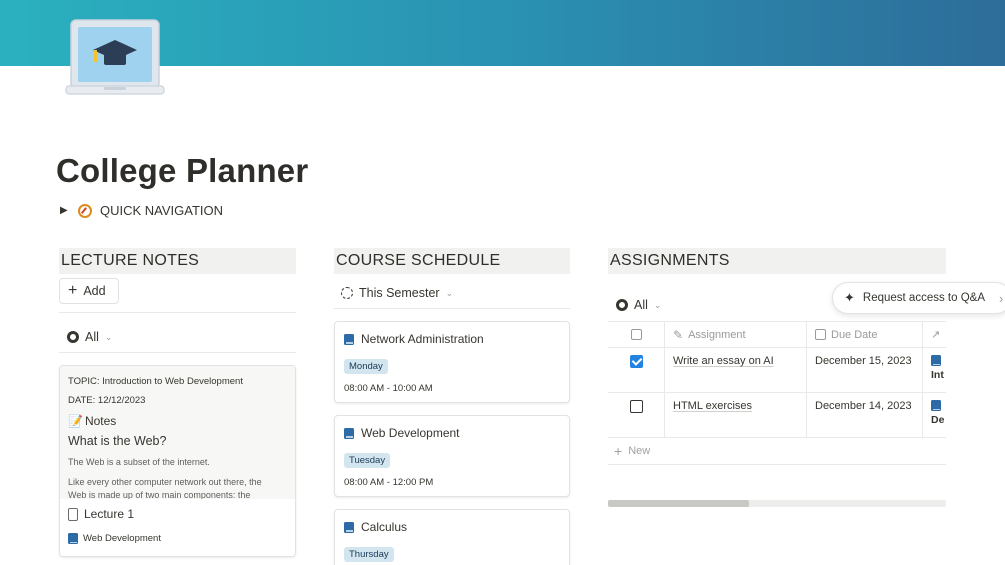  Describe the element at coordinates (723, 361) in the screenshot. I see `assignment-name: Write an essay on AI` at that location.